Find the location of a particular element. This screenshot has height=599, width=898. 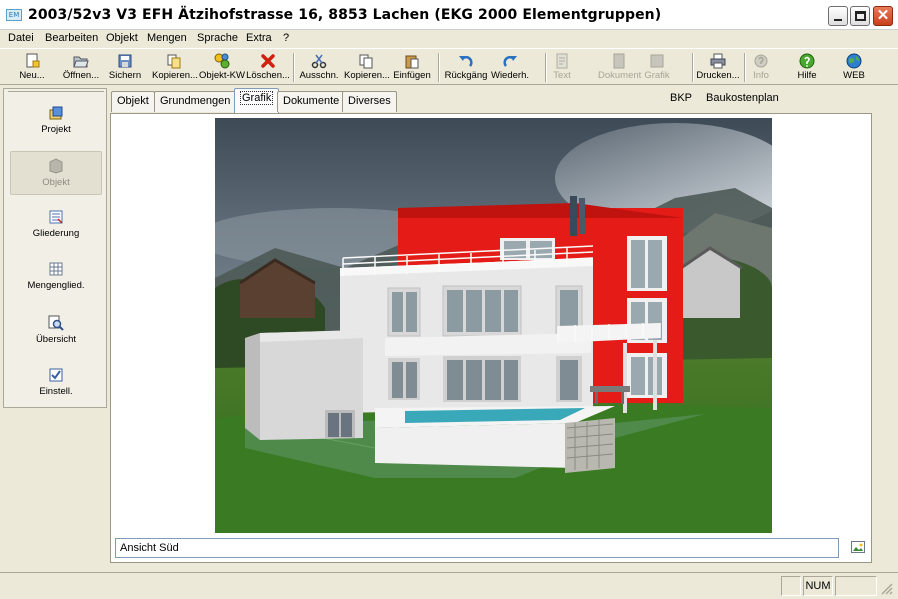

help-button-label: Hilfe is located at coordinates (807, 75).